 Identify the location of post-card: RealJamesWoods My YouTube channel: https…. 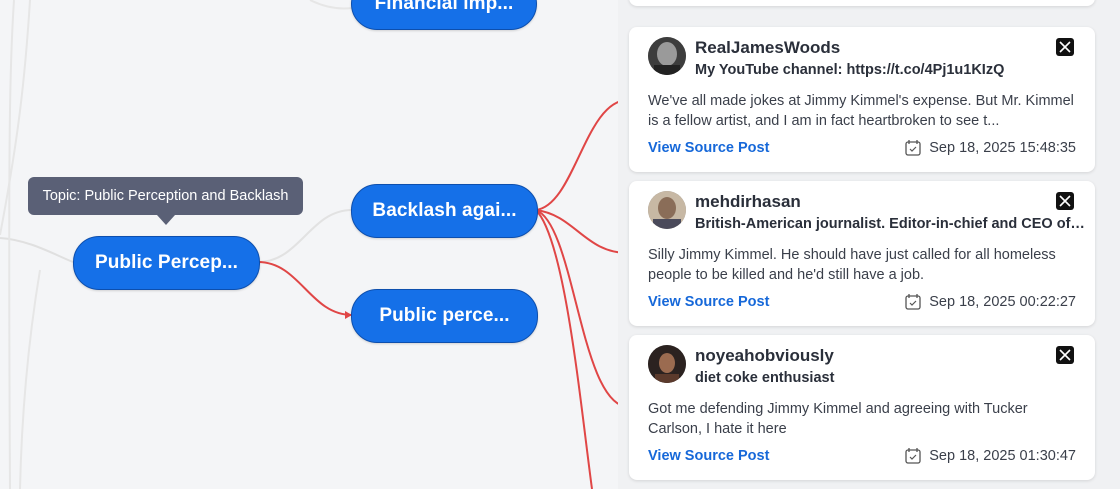
(862, 99).